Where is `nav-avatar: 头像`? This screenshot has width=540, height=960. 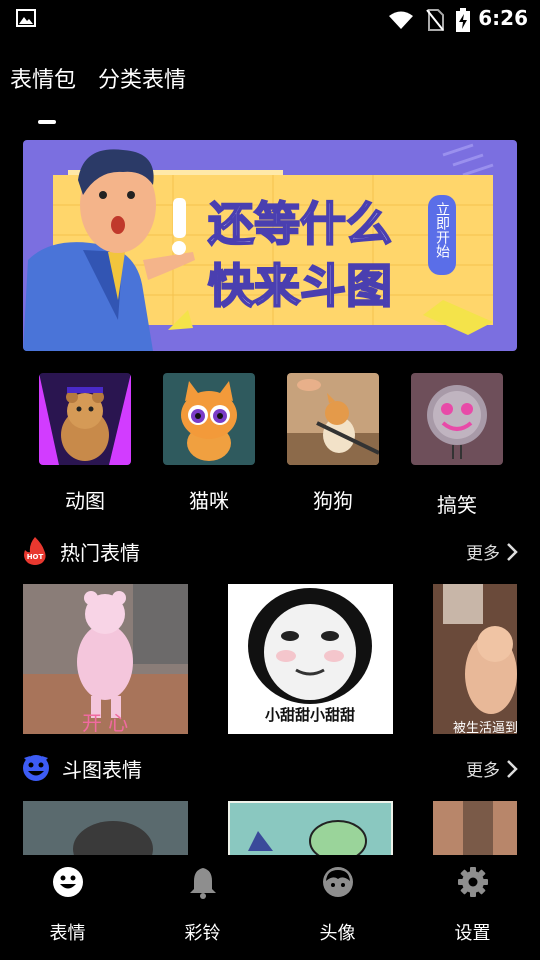
nav-avatar: 头像 is located at coordinates (337, 900).